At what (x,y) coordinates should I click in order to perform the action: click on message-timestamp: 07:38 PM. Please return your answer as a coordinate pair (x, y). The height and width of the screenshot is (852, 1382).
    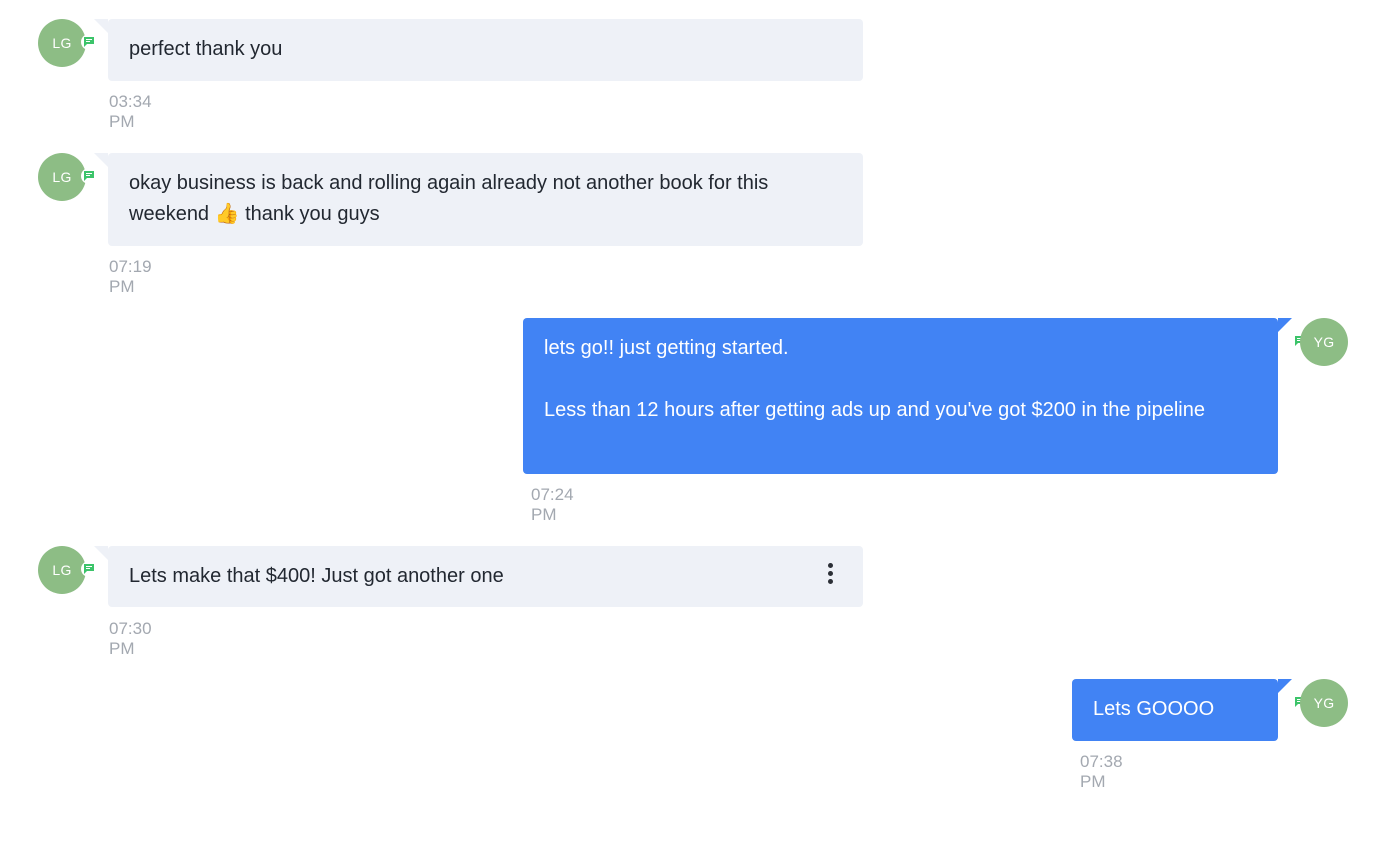
    Looking at the image, I should click on (1101, 771).